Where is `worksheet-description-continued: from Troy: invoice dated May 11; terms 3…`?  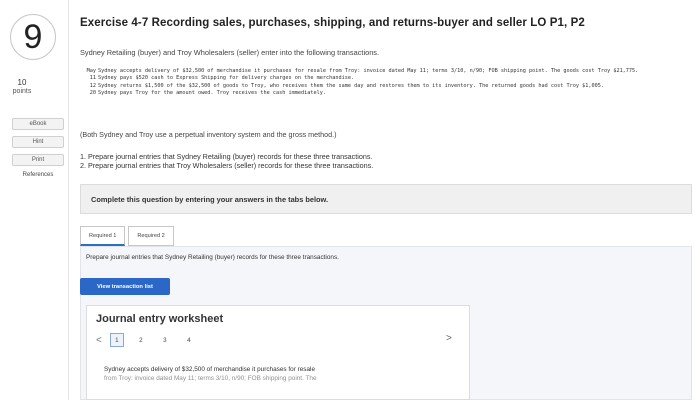
worksheet-description-continued: from Troy: invoice dated May 11; terms 3… is located at coordinates (210, 378).